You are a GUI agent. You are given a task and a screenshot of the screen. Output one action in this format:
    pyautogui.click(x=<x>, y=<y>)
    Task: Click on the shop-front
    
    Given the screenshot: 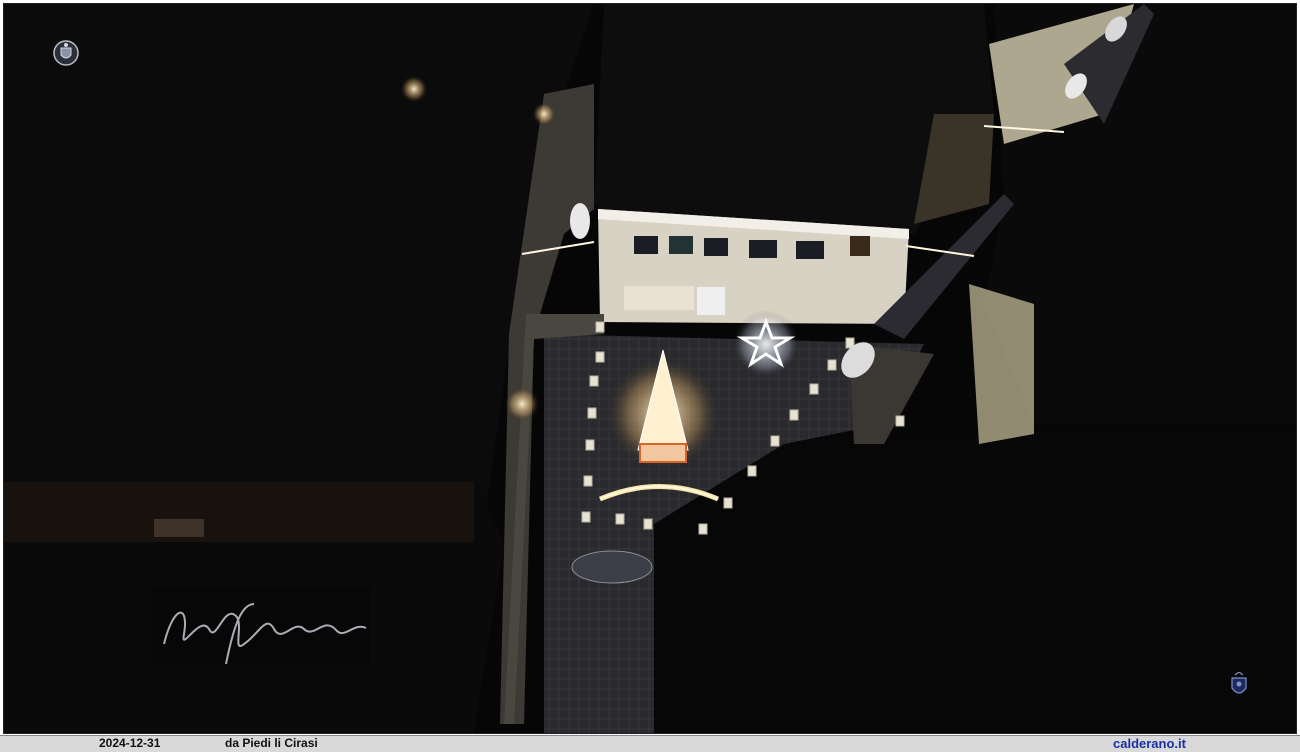 What is the action you would take?
    pyautogui.click(x=659, y=298)
    